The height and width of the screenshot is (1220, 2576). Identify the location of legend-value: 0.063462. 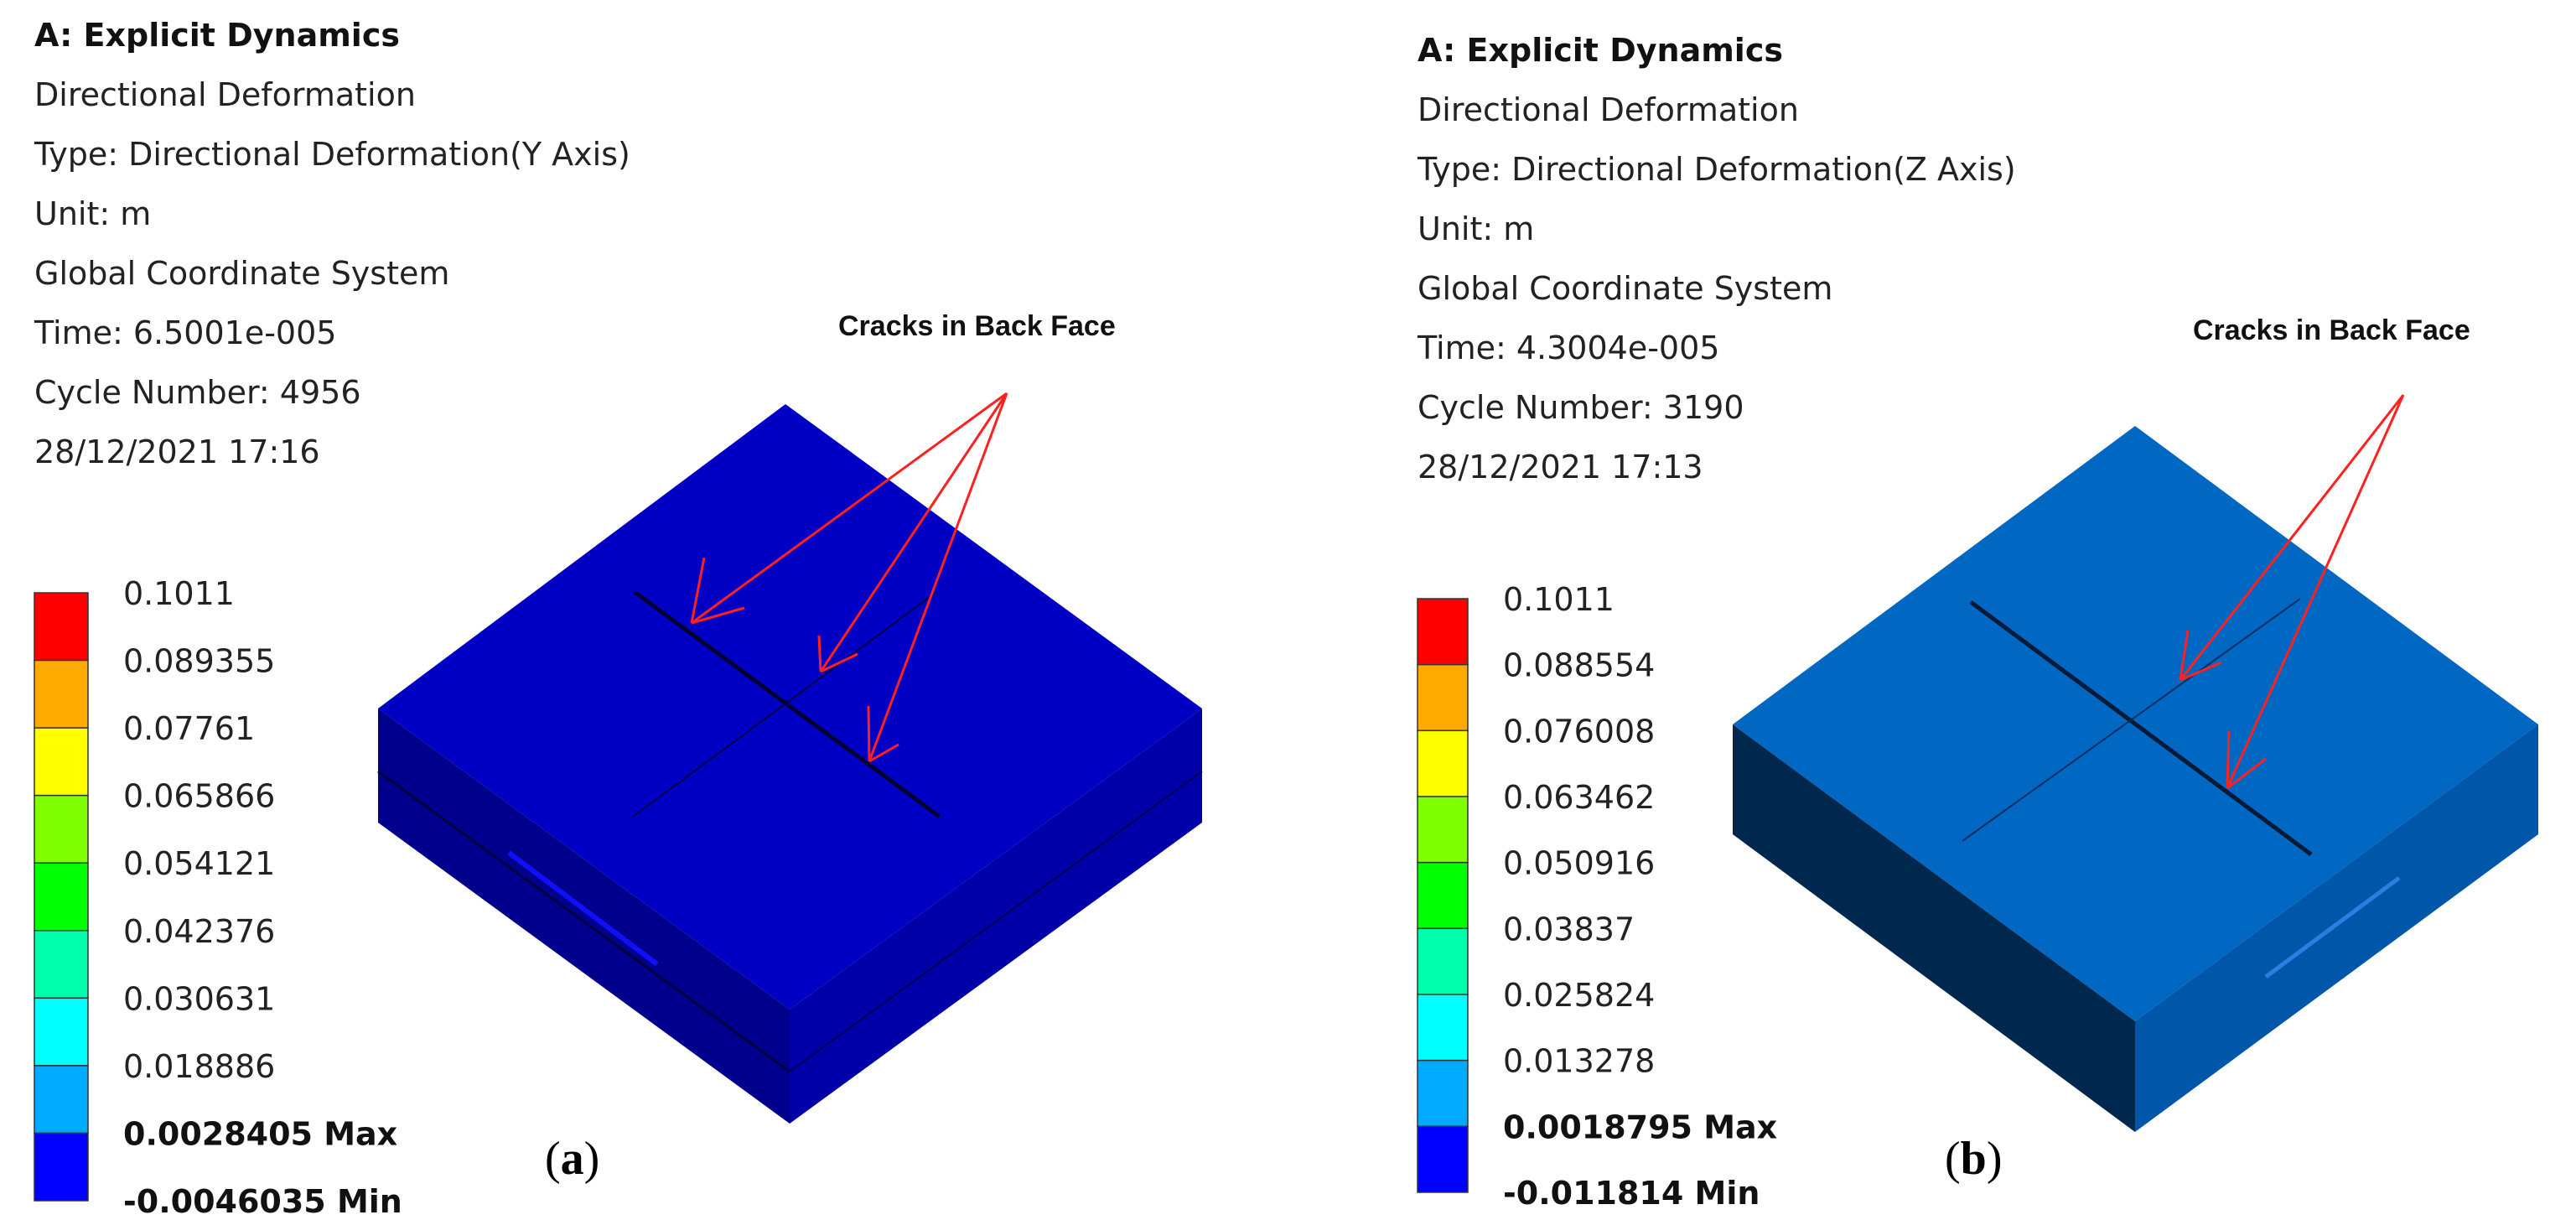
(1579, 797).